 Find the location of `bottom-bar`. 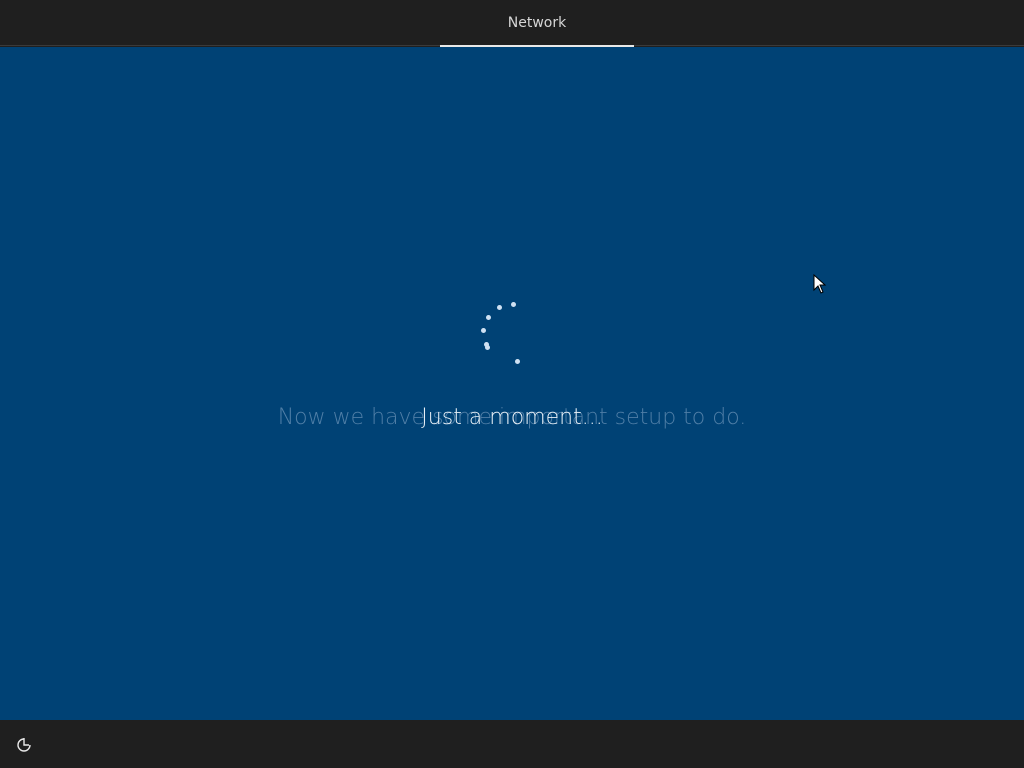

bottom-bar is located at coordinates (512, 744).